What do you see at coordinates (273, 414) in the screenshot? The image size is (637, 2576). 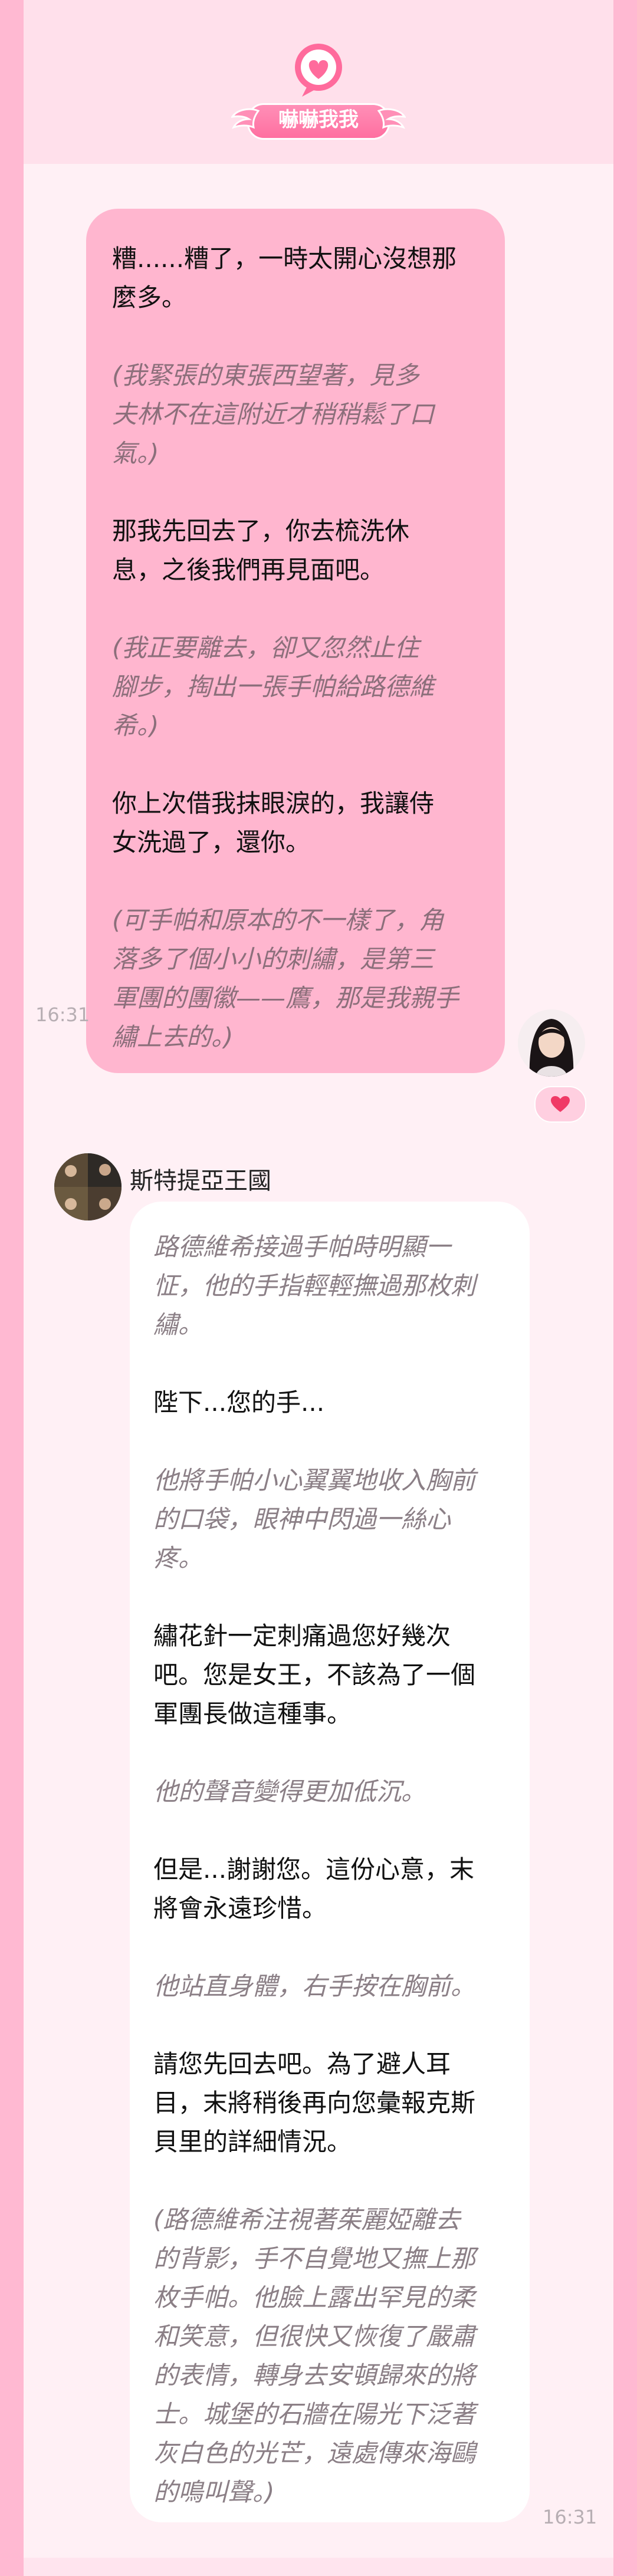 I see `narration-line: 夫林不在這附近才稍稍鬆了口` at bounding box center [273, 414].